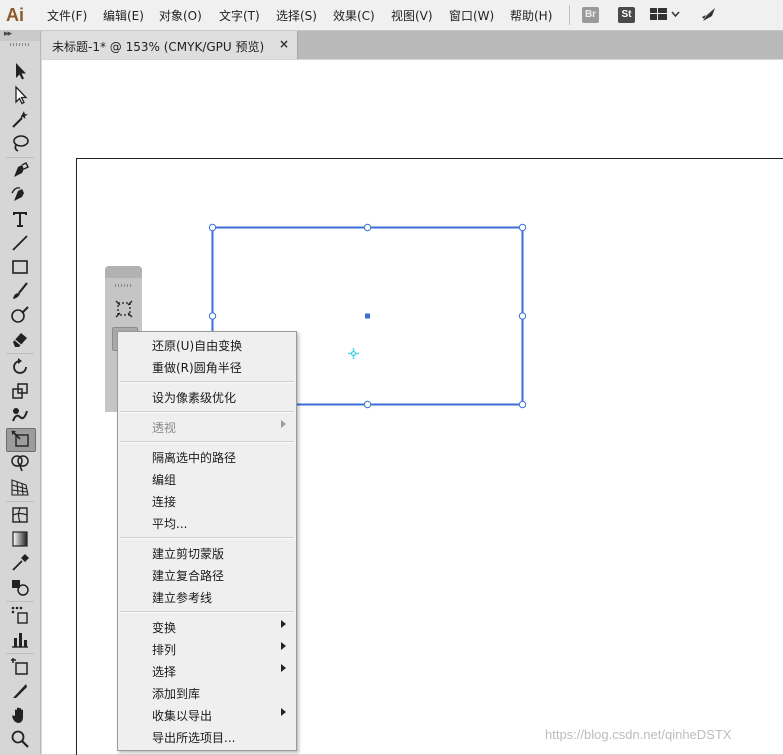 The width and height of the screenshot is (783, 755). I want to click on menu-item-join: 连接, so click(207, 500).